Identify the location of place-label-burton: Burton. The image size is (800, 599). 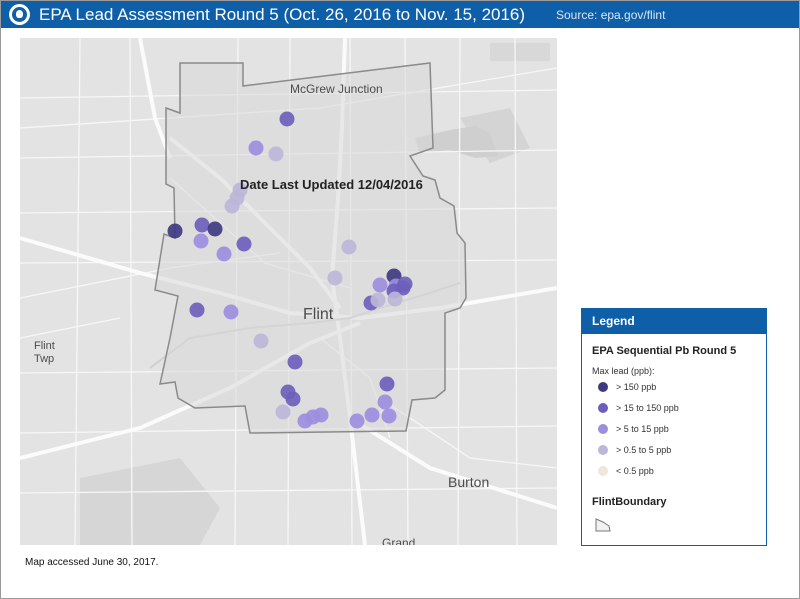
(469, 482).